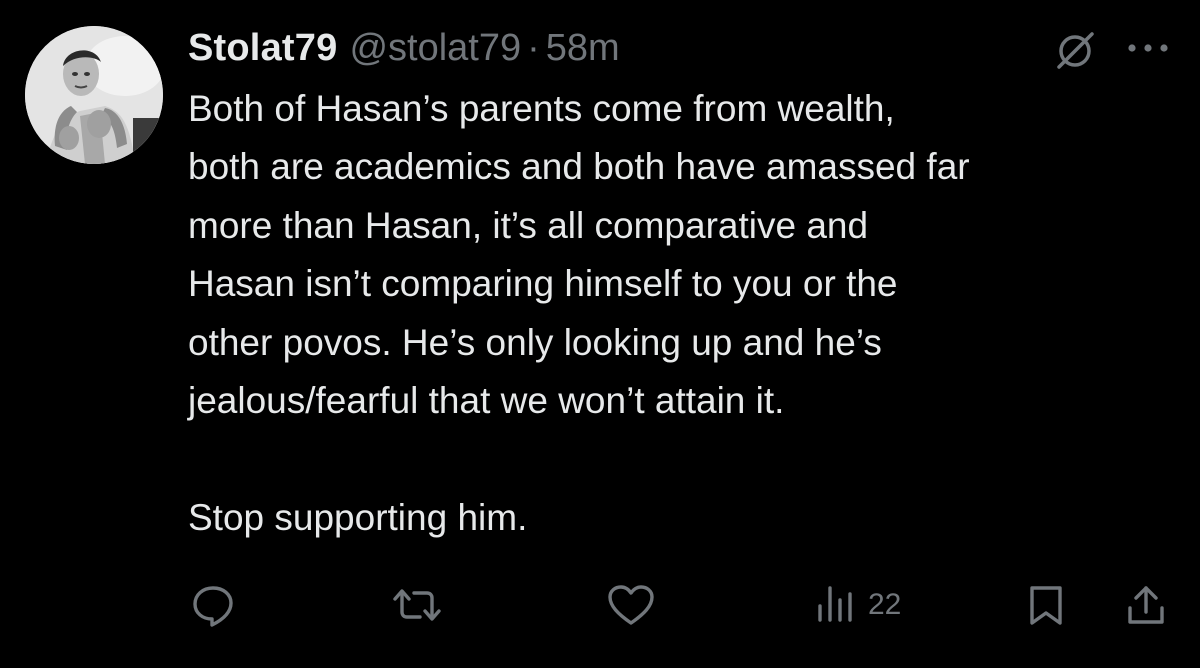  I want to click on reply-icon, so click(213, 605).